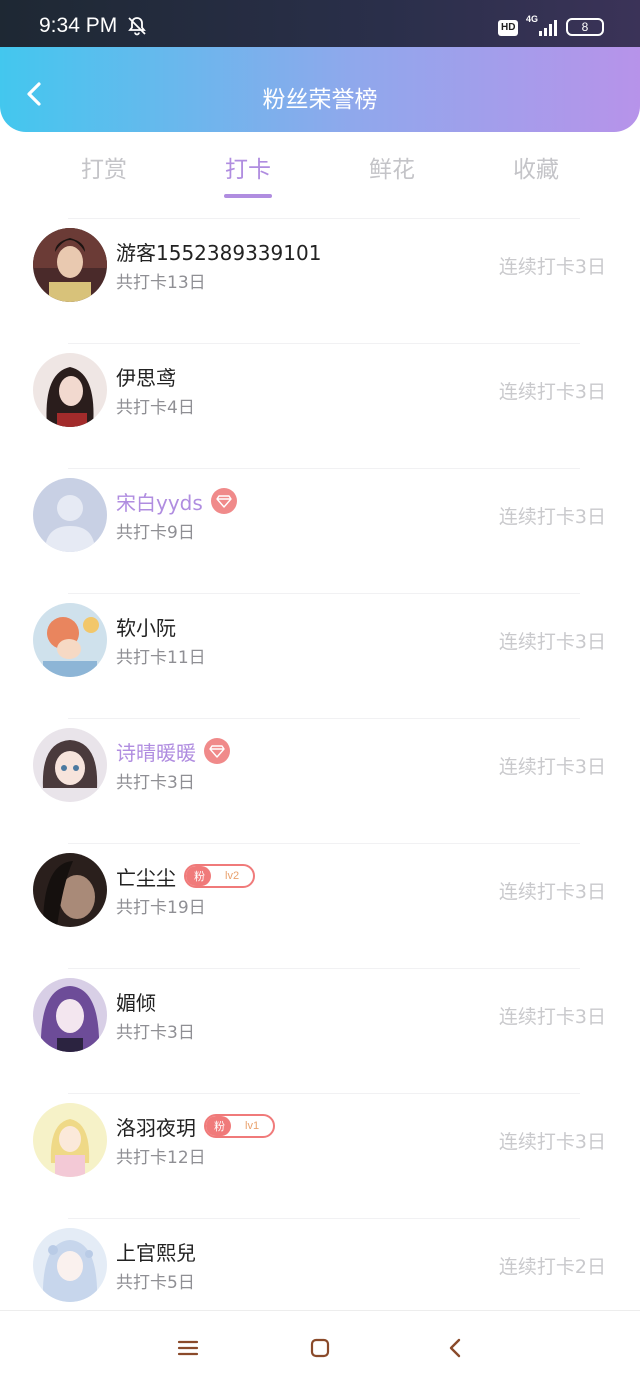 The image size is (640, 1387). What do you see at coordinates (320, 66) in the screenshot?
I see `header-bar: 9:34 PM HD 4G 8 粉丝荣誉榜` at bounding box center [320, 66].